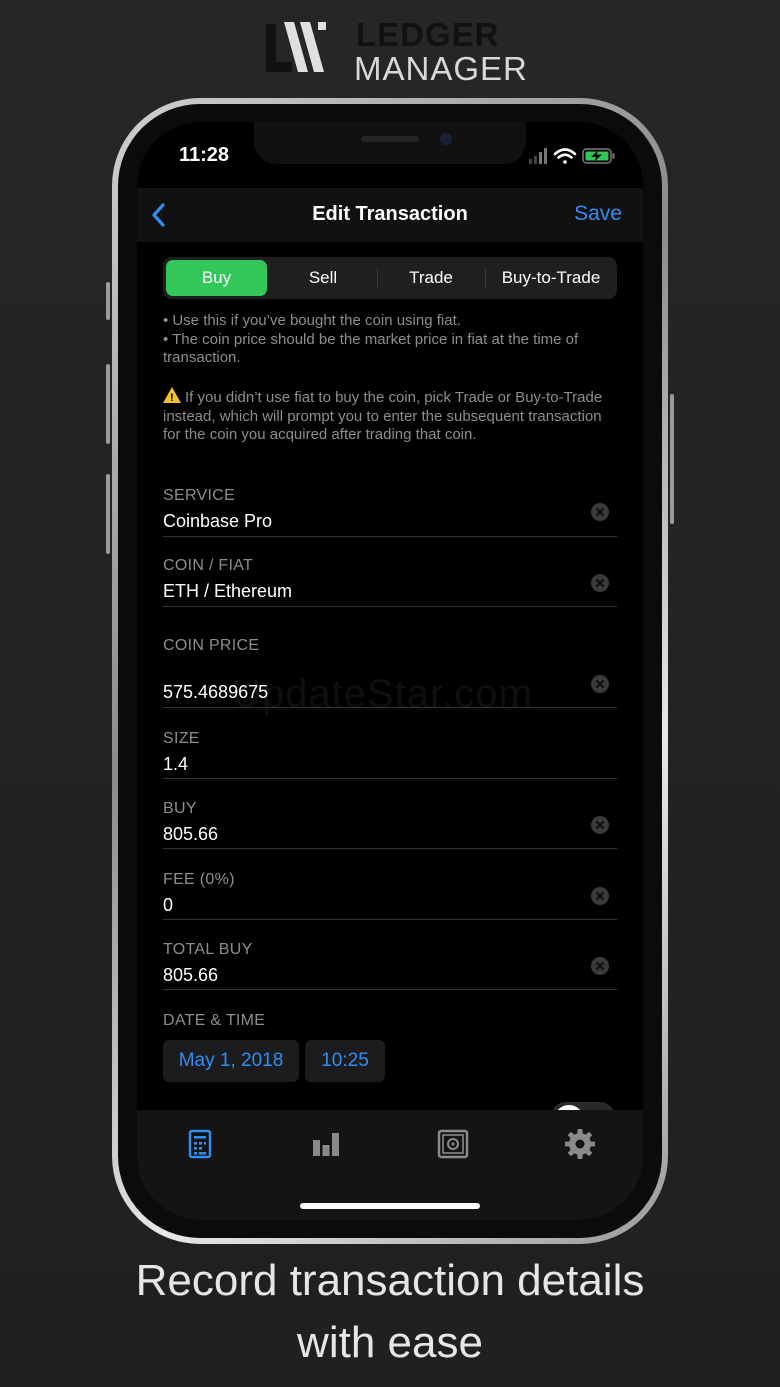  I want to click on phone-power-button, so click(672, 459).